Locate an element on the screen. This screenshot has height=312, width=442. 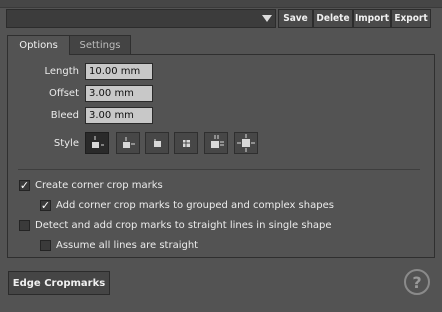
create-corner-label: Create corner crop marks is located at coordinates (99, 185).